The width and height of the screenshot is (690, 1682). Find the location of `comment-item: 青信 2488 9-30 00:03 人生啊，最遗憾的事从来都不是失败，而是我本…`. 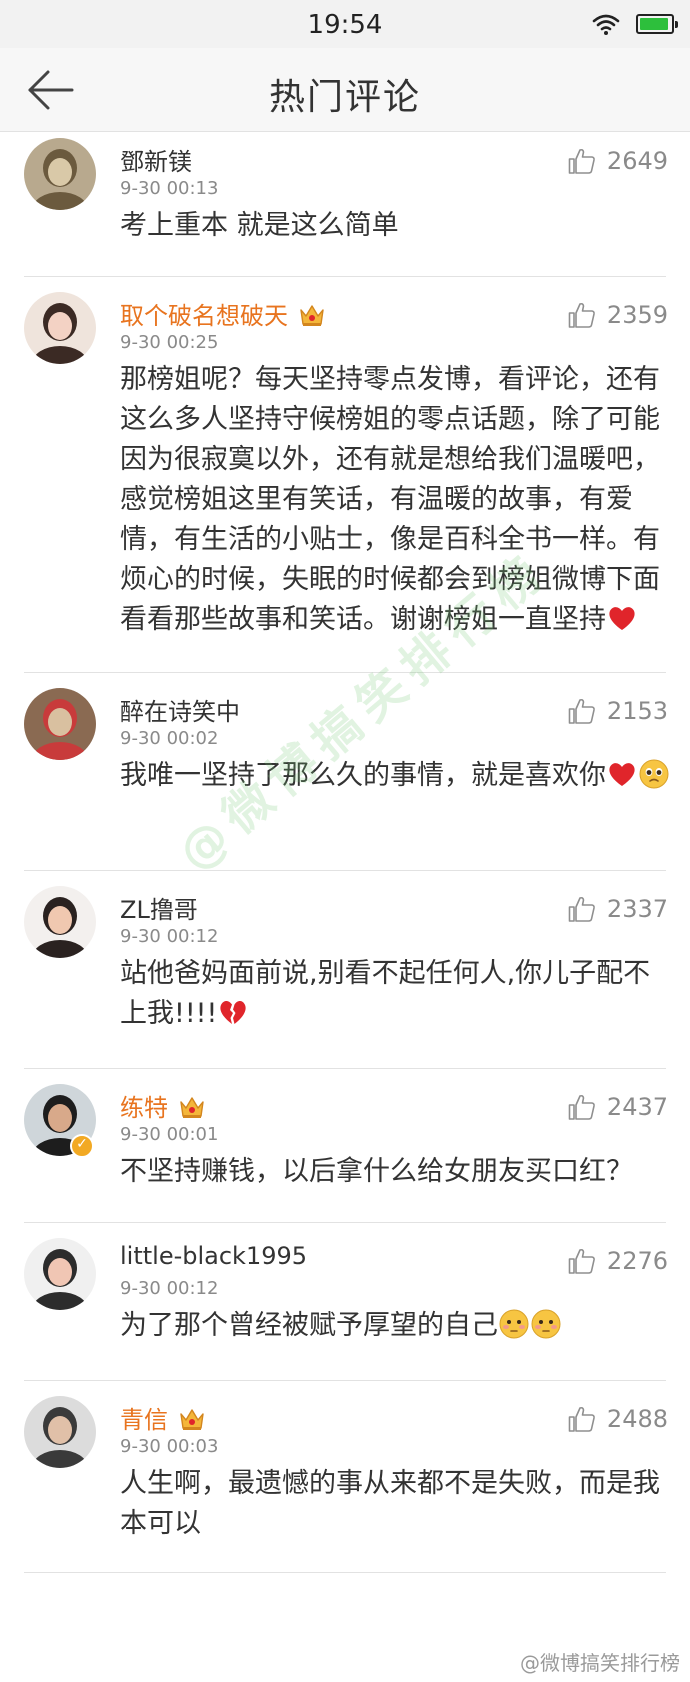

comment-item: 青信 2488 9-30 00:03 人生啊，最遗憾的事从来都不是失败，而是我本… is located at coordinates (345, 1484).